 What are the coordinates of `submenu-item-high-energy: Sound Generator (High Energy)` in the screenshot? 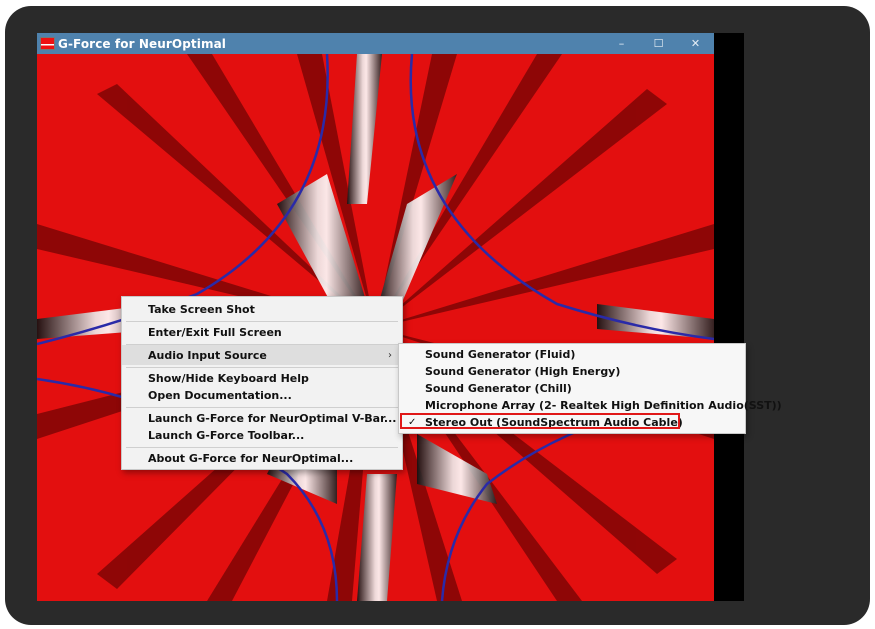 It's located at (572, 371).